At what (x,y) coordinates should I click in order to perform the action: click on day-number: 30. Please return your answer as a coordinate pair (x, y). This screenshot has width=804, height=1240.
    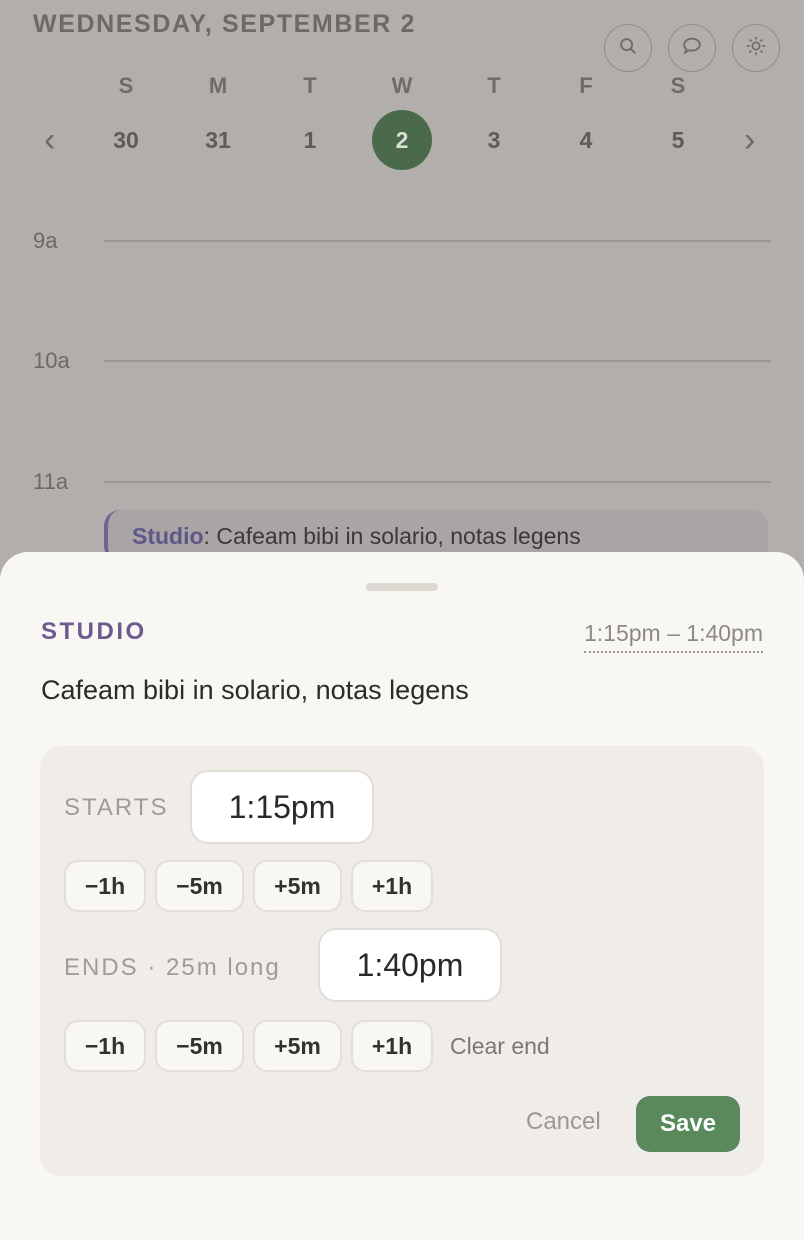
    Looking at the image, I should click on (126, 140).